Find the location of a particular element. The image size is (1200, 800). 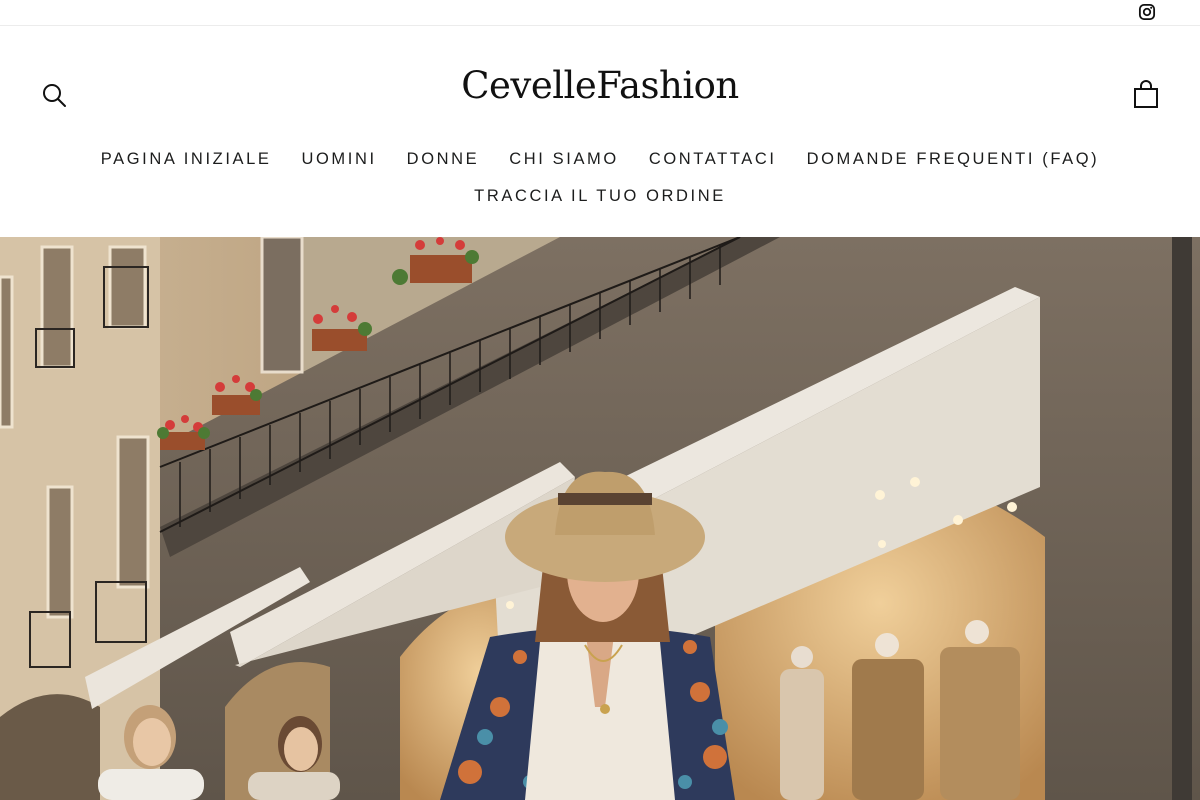

cart-bag-icon is located at coordinates (1146, 95).